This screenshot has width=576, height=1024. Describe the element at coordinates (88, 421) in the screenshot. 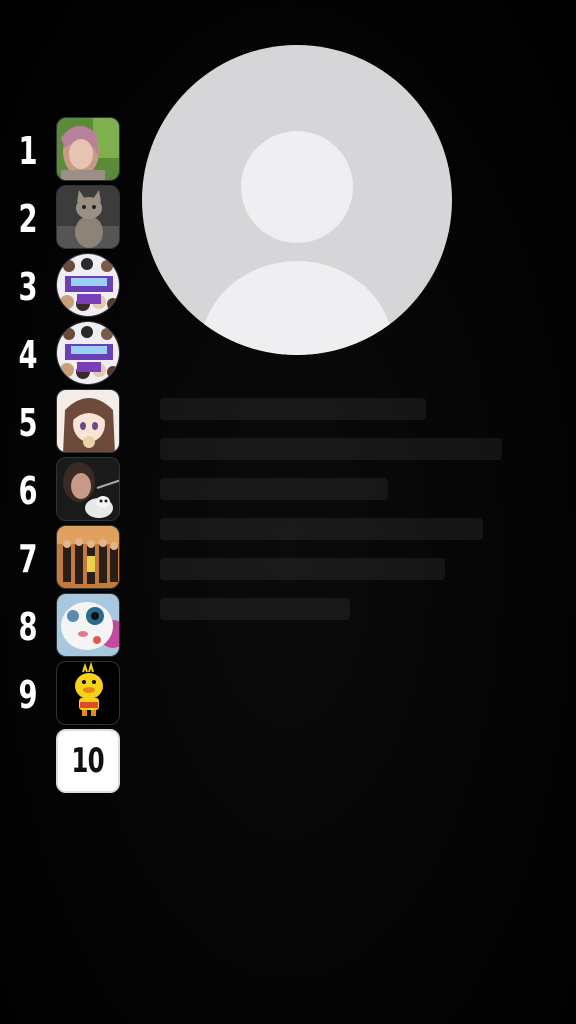

I see `thumbnail-anime-girl` at that location.